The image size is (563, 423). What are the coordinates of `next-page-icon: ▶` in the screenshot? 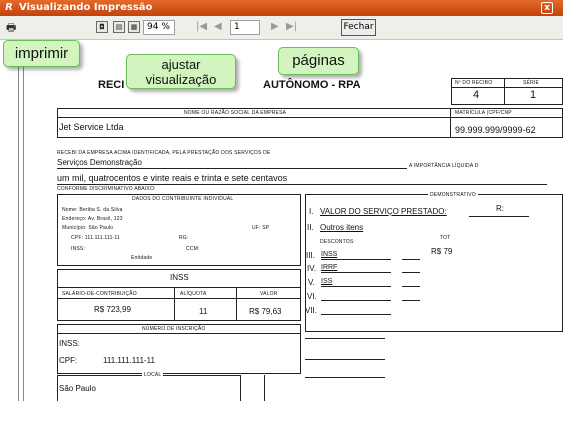 It's located at (275, 27).